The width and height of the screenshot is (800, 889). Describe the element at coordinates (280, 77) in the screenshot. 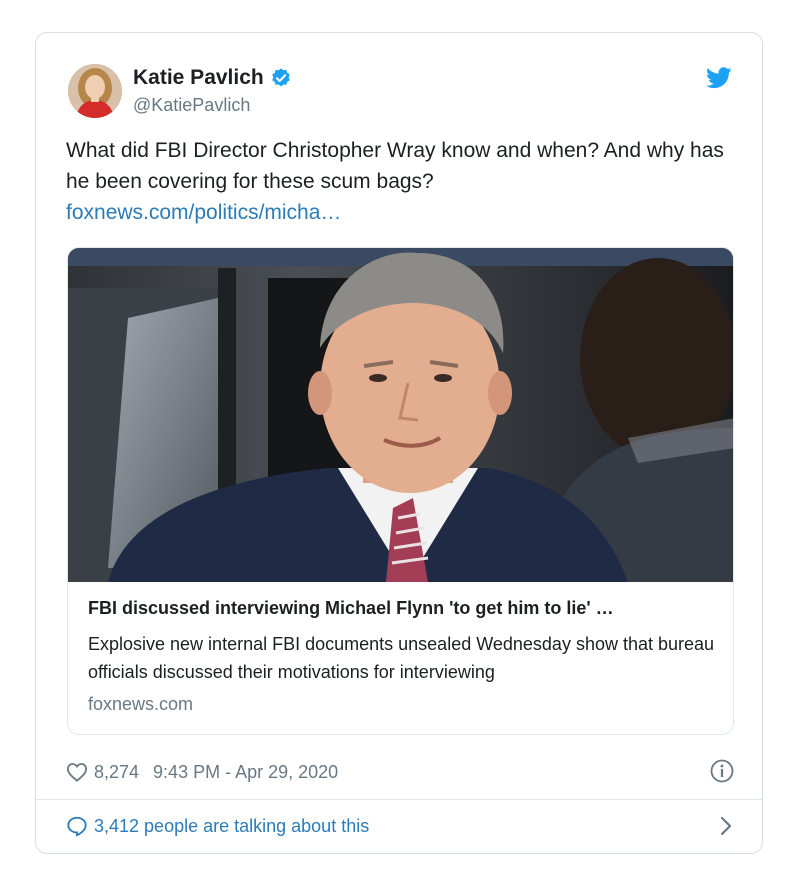

I see `verified-badge-icon` at that location.